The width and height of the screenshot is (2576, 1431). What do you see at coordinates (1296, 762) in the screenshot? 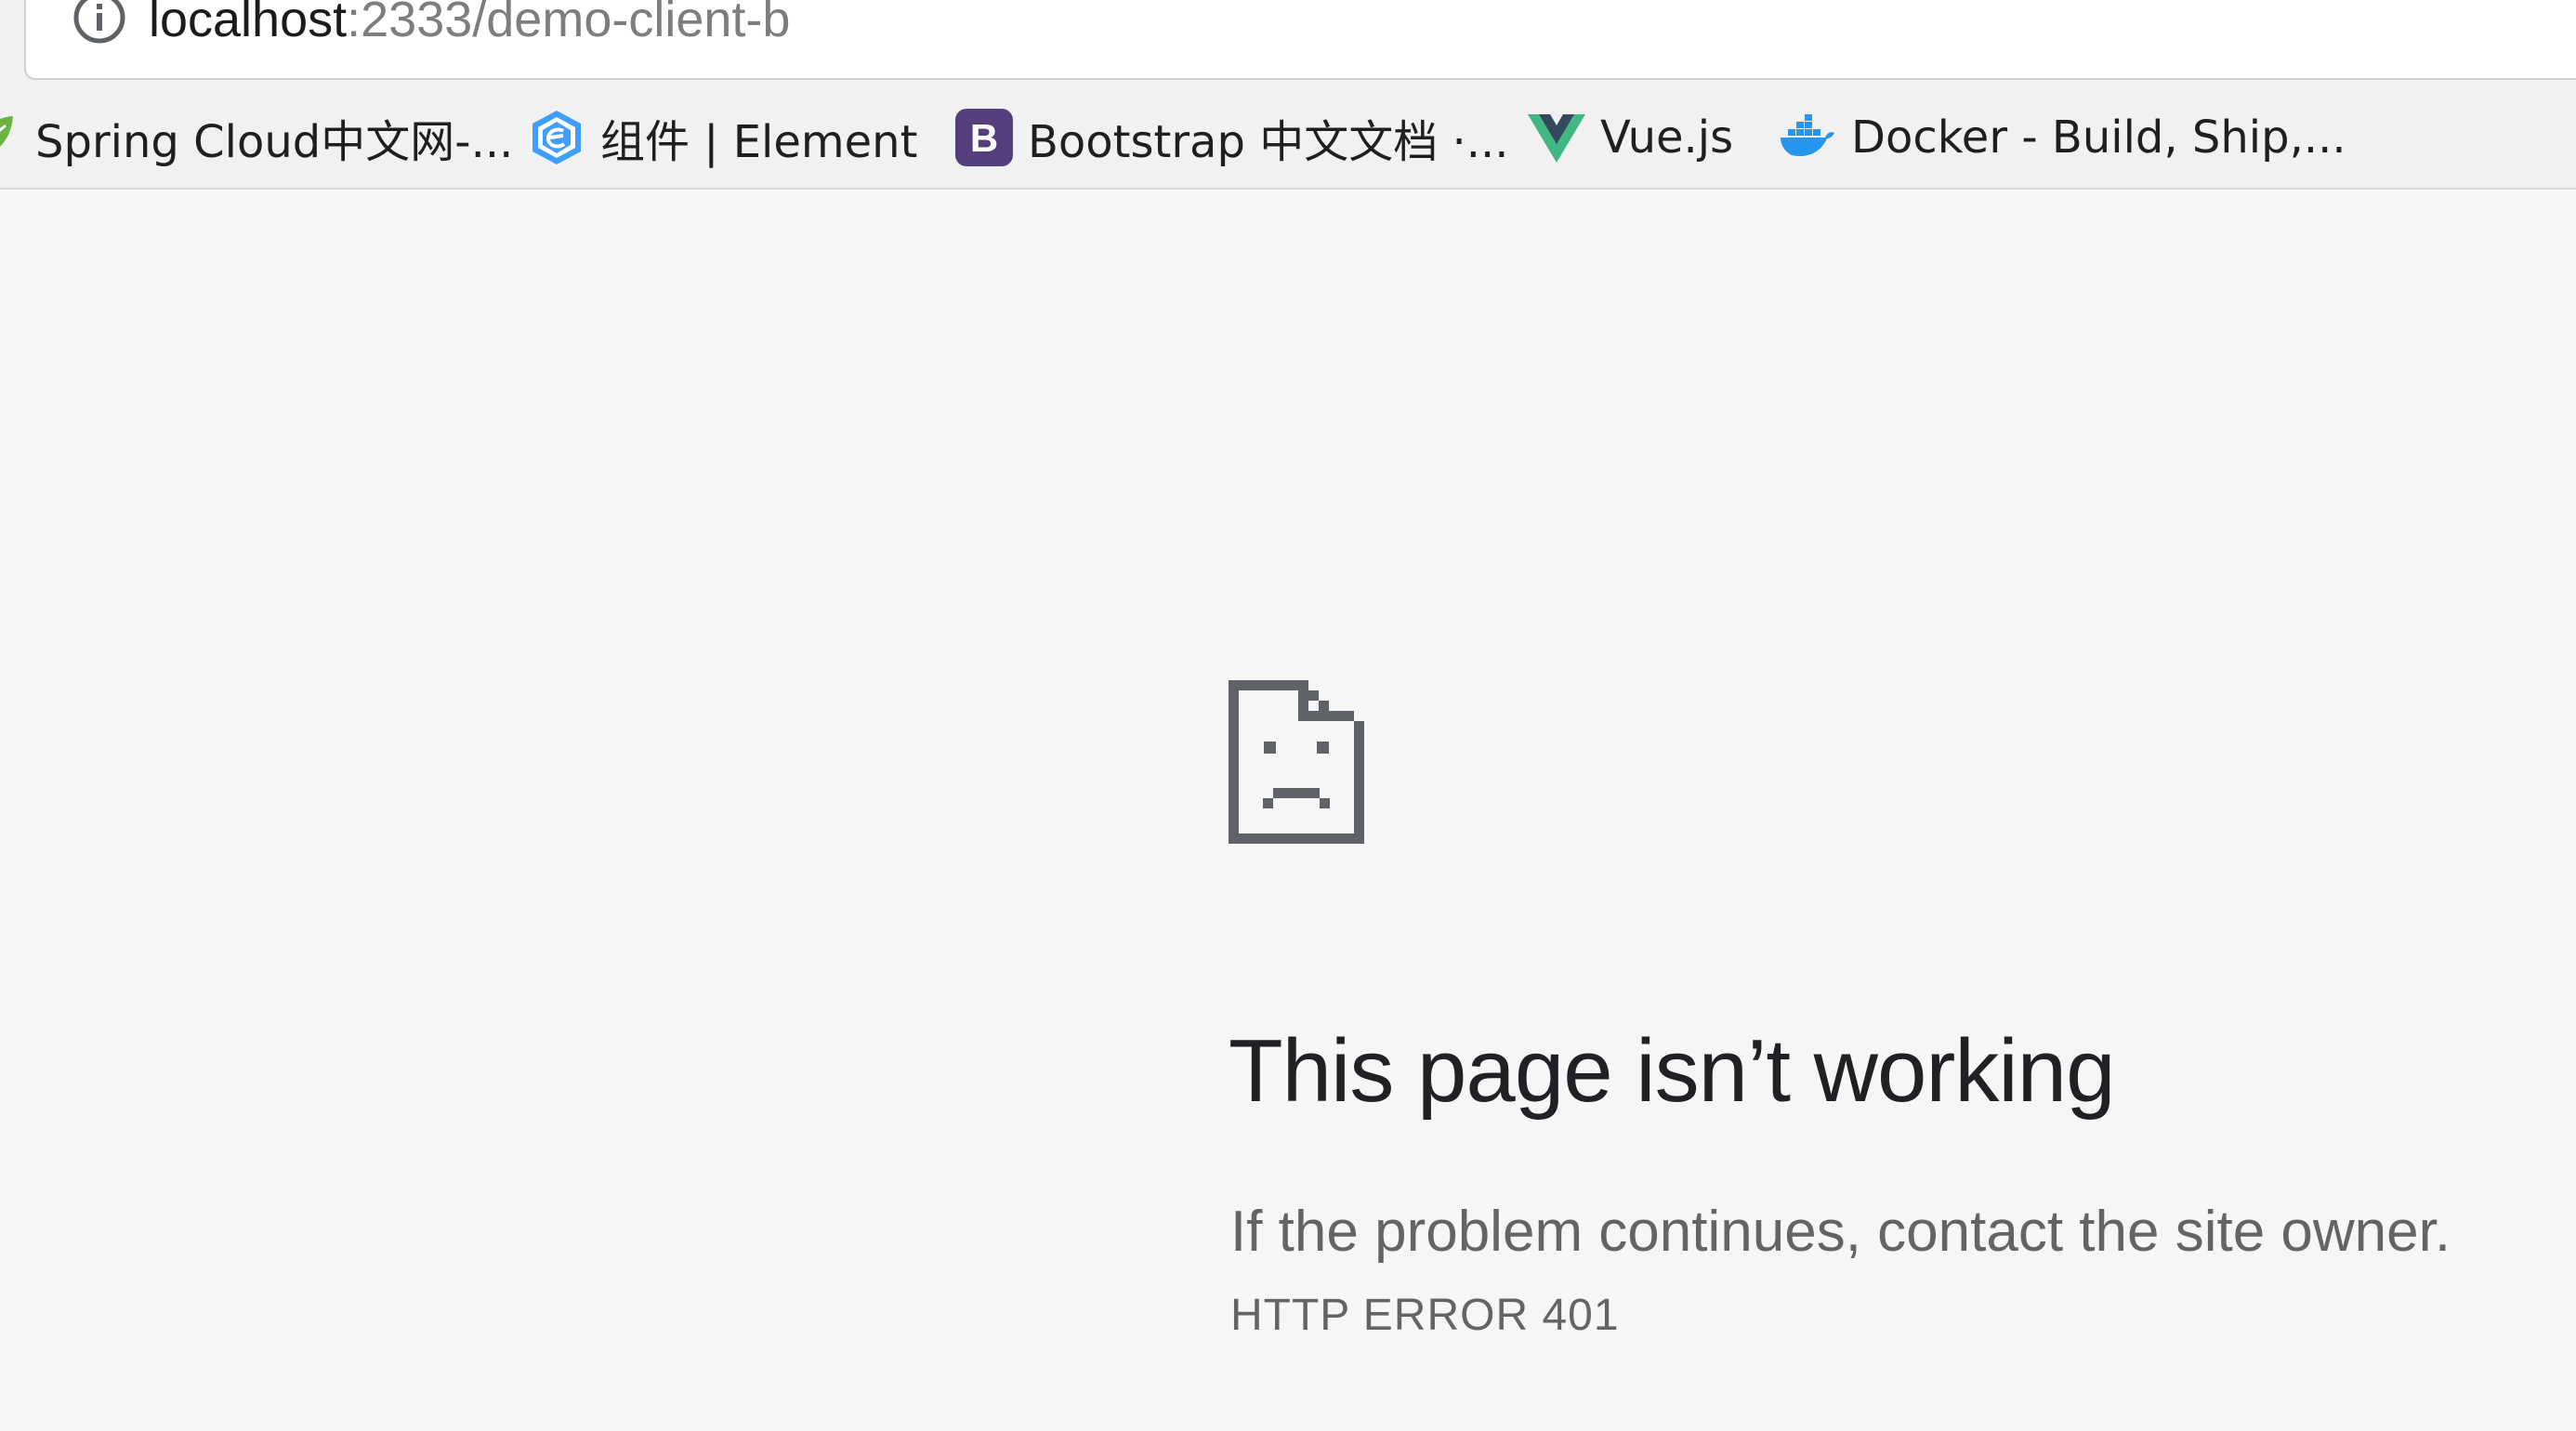
I see `sad-document-icon` at bounding box center [1296, 762].